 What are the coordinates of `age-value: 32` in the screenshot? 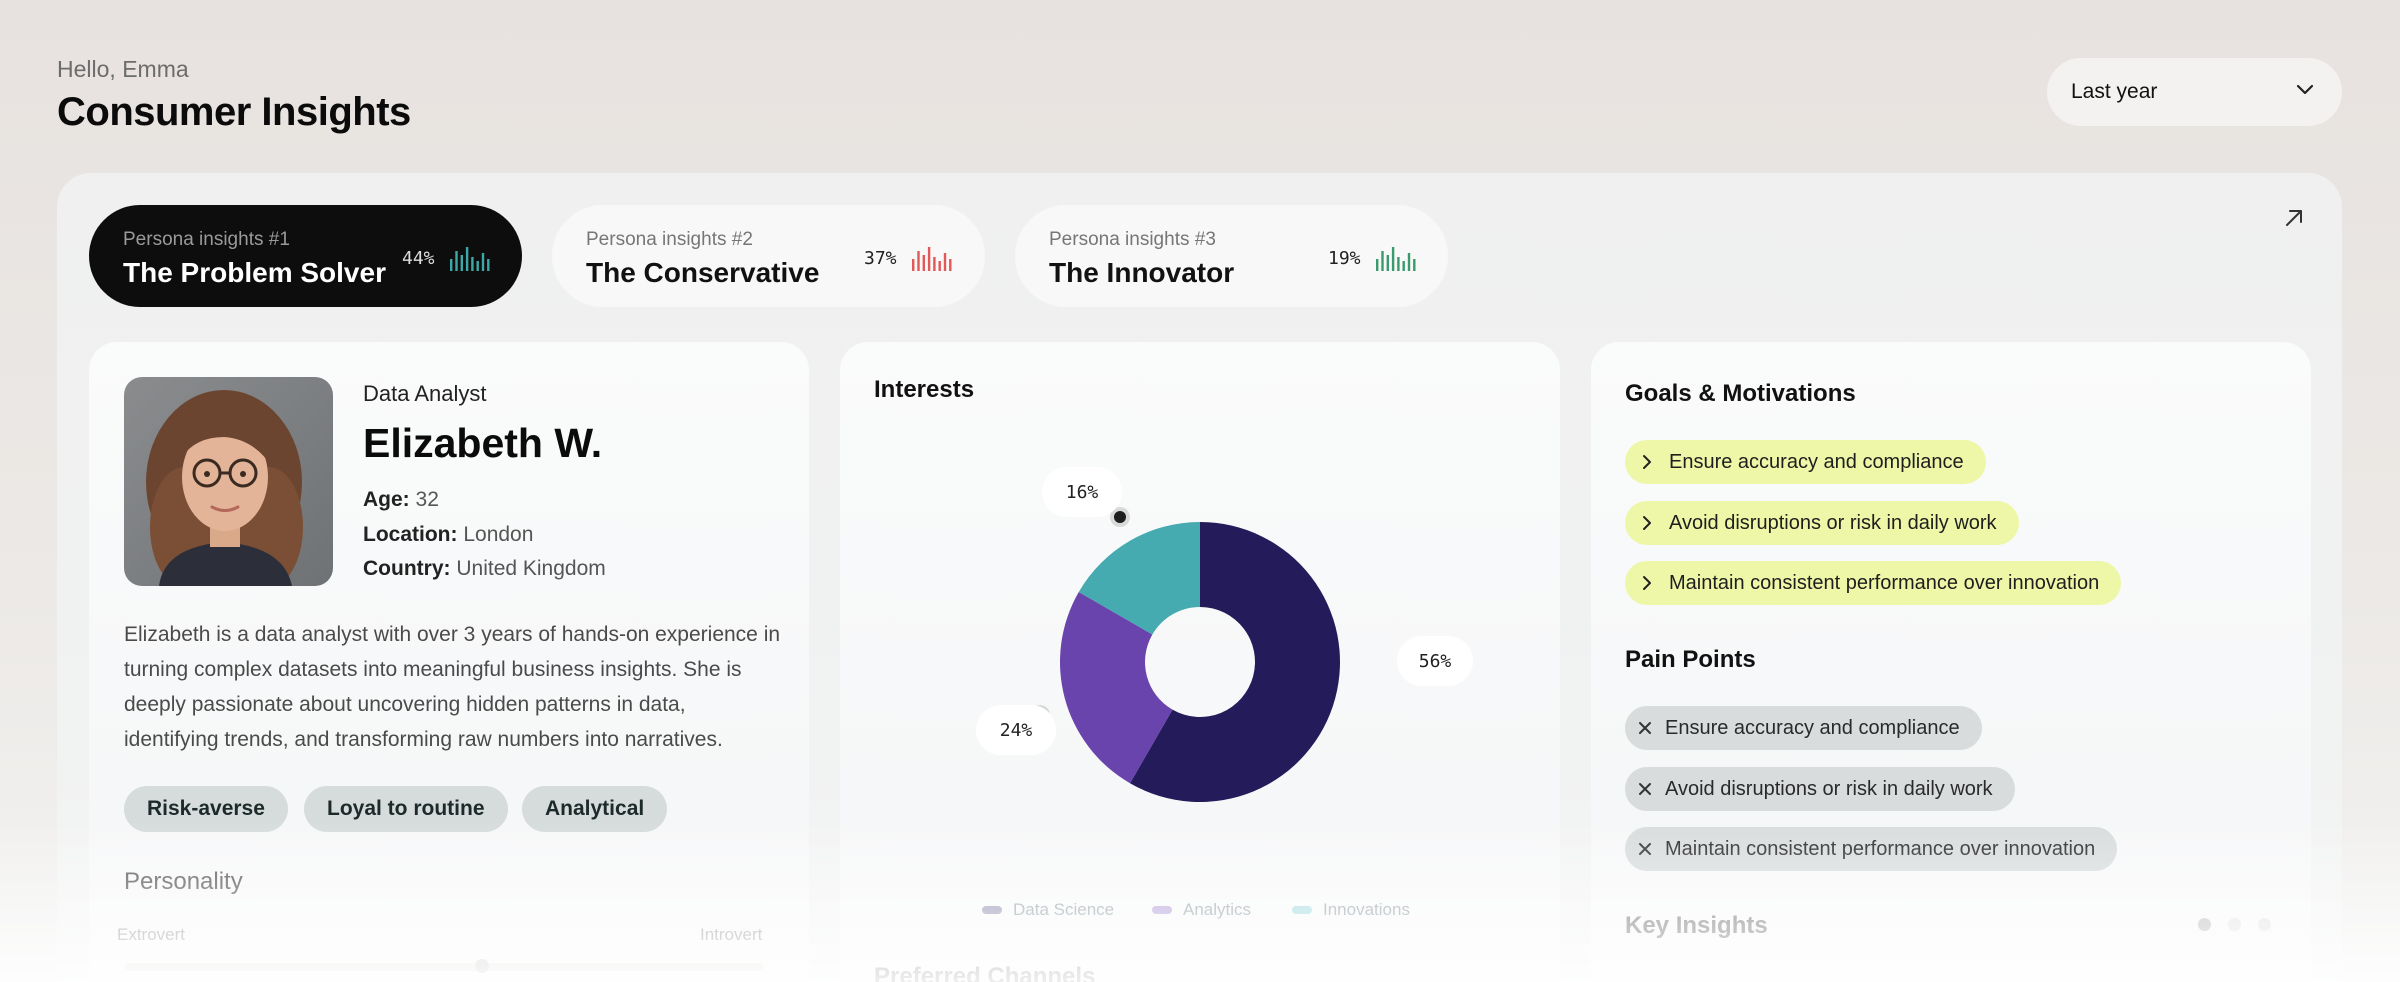 It's located at (427, 499).